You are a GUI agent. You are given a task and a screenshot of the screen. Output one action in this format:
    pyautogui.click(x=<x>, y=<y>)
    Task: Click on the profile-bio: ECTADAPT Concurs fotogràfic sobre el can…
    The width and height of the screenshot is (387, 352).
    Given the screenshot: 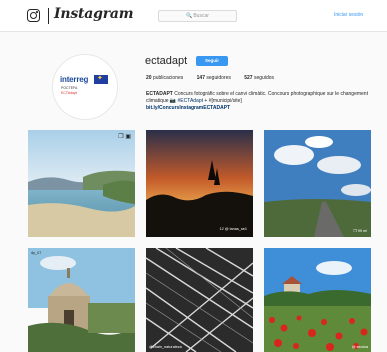 What is the action you would take?
    pyautogui.click(x=261, y=101)
    